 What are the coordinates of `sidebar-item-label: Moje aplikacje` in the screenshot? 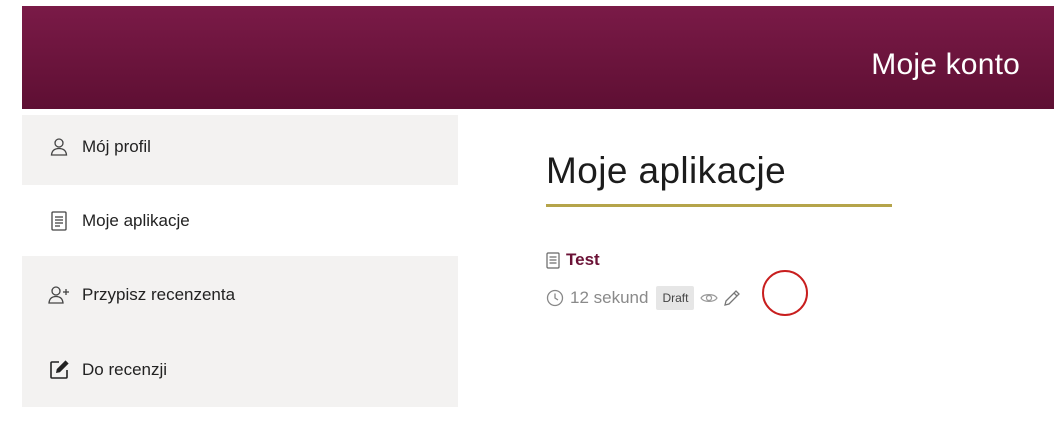 It's located at (136, 220).